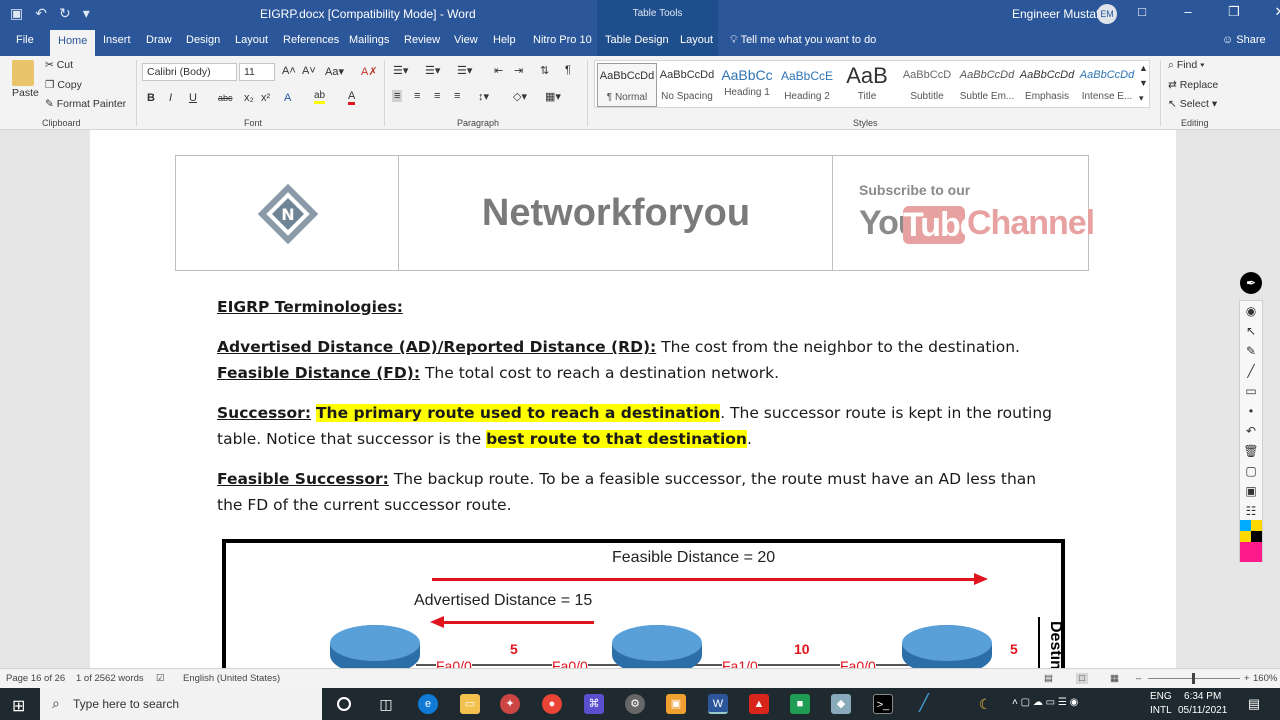  I want to click on shading-icon: ◇▾, so click(520, 96).